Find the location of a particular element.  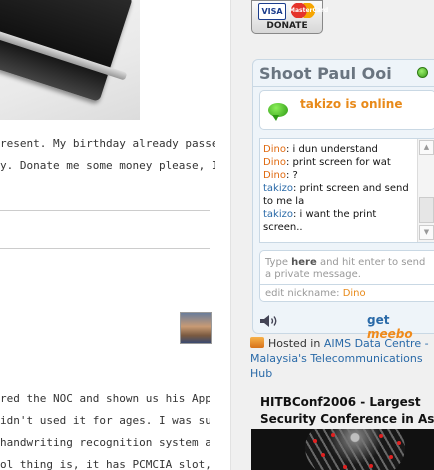

chat-message: Dino: i dun understand is located at coordinates (338, 149).